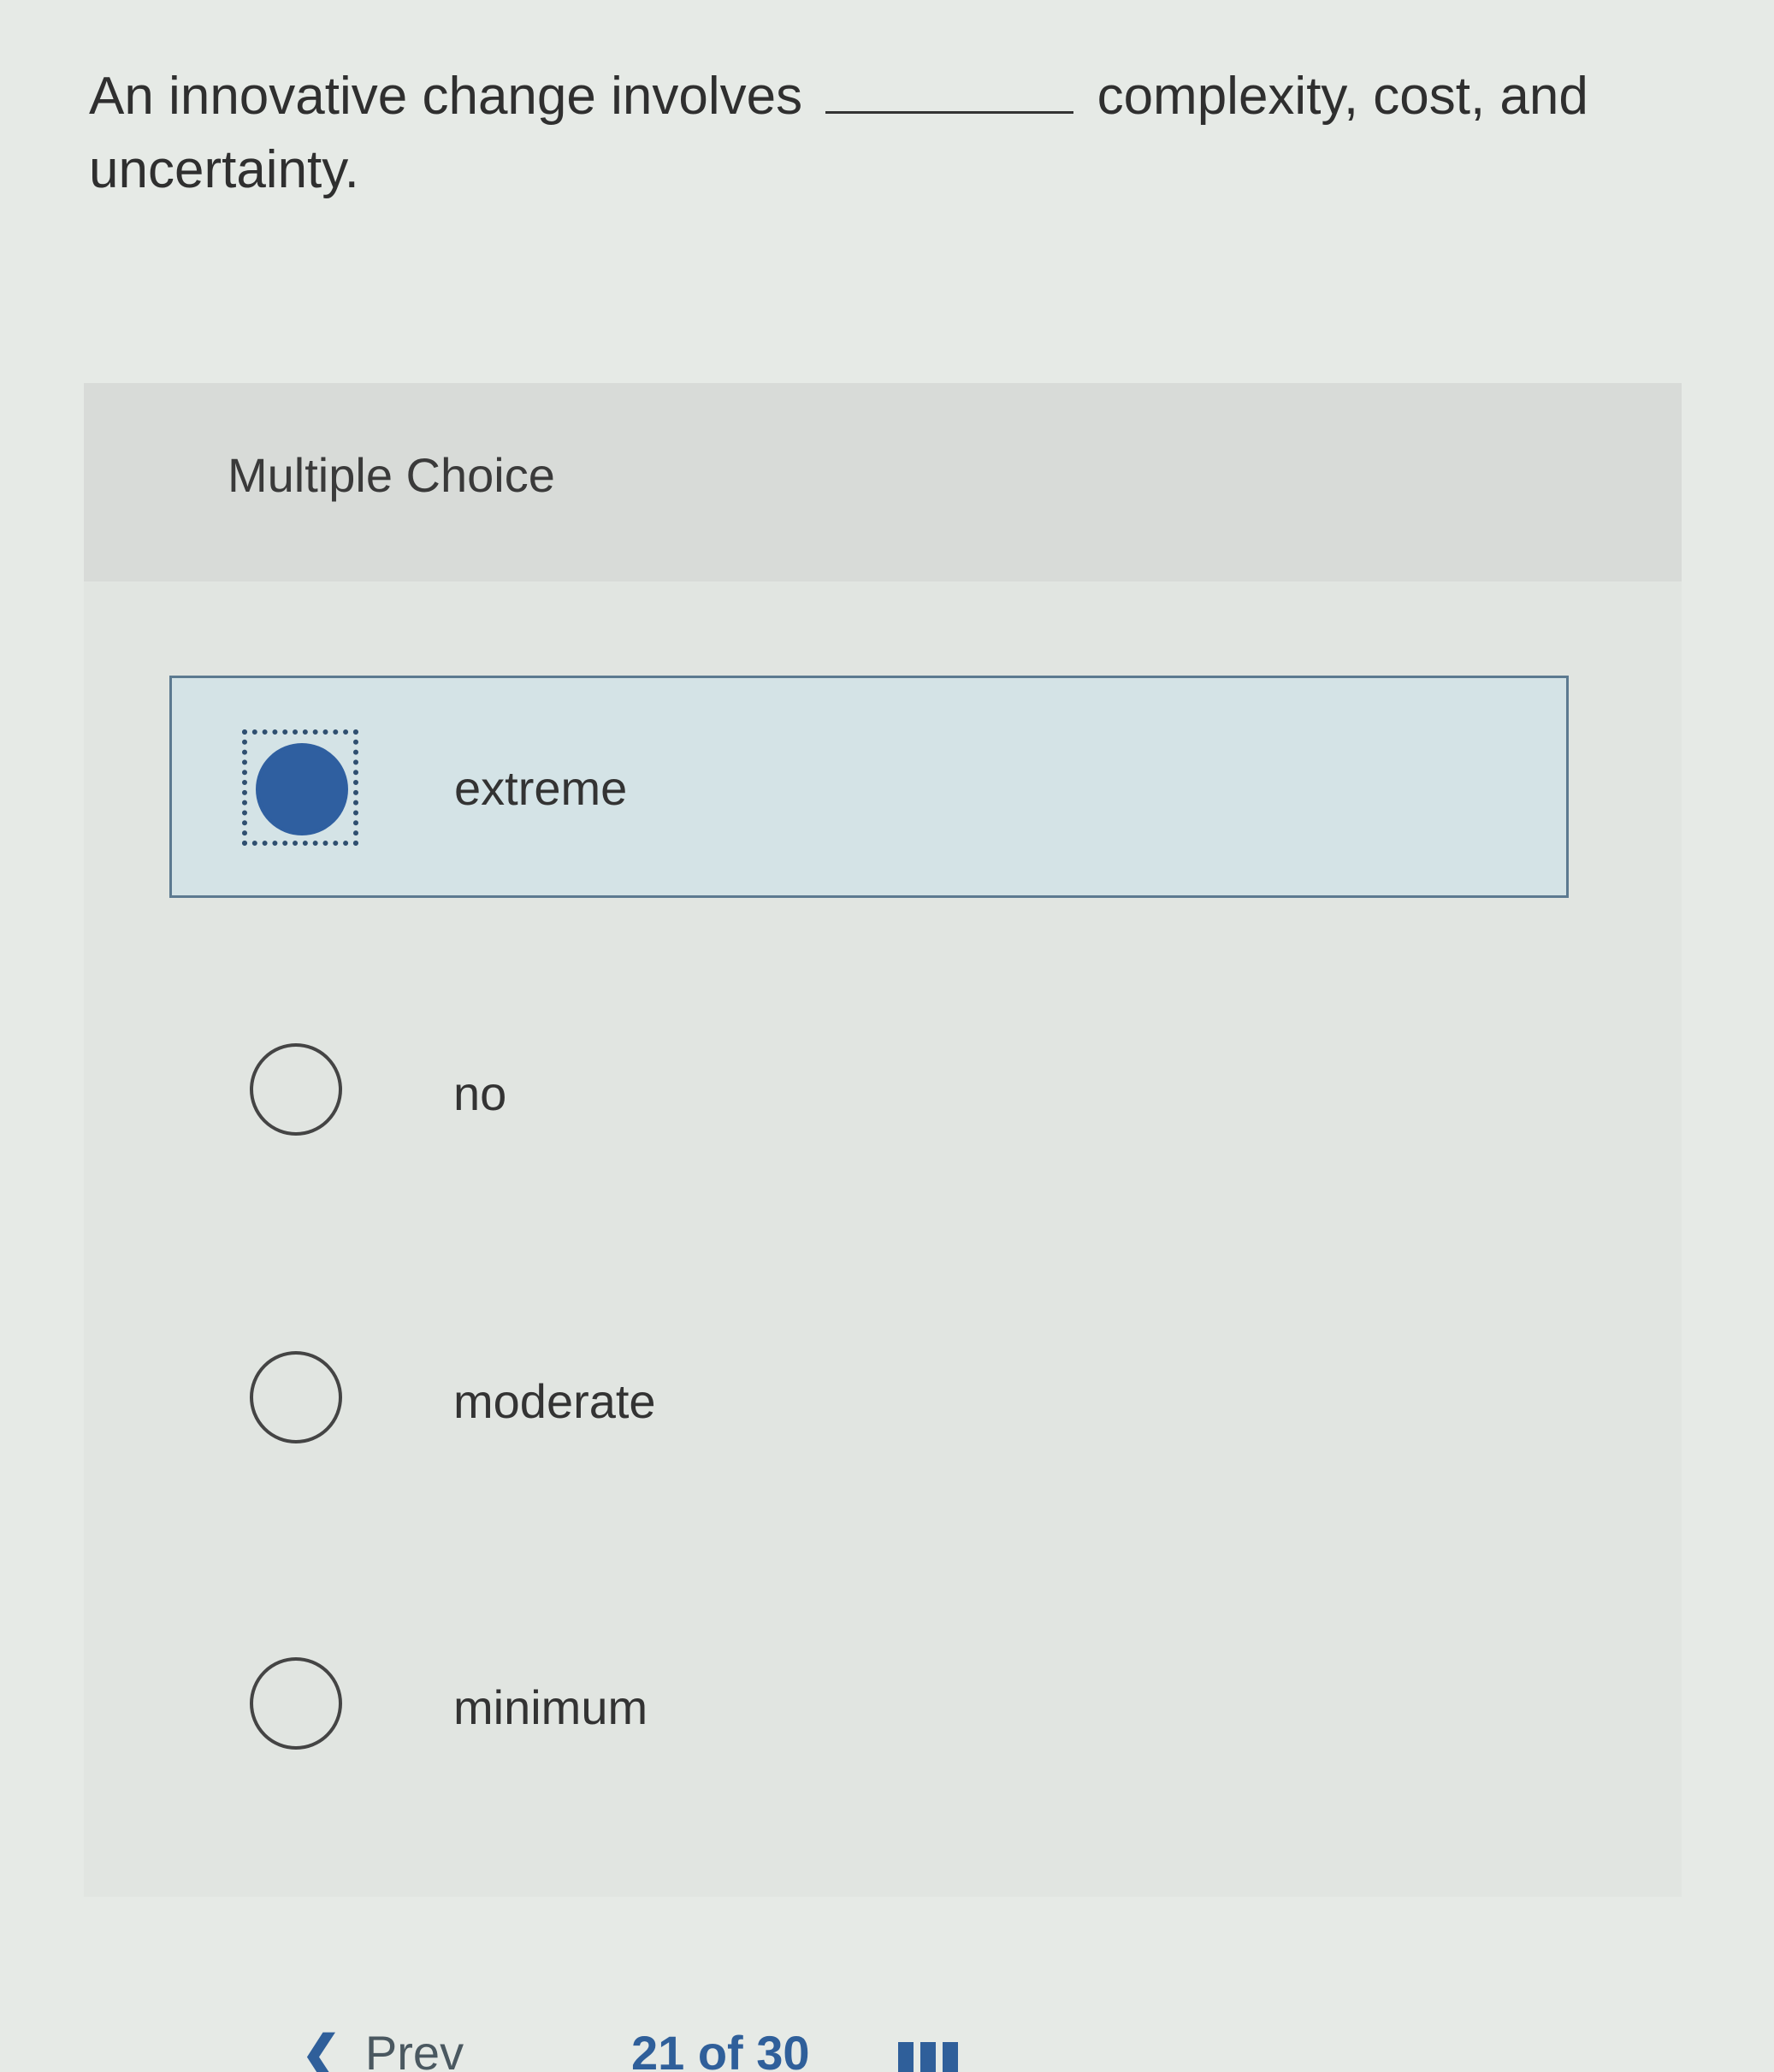 The width and height of the screenshot is (1774, 2072). I want to click on page-indicator: 21 of 30, so click(720, 2048).